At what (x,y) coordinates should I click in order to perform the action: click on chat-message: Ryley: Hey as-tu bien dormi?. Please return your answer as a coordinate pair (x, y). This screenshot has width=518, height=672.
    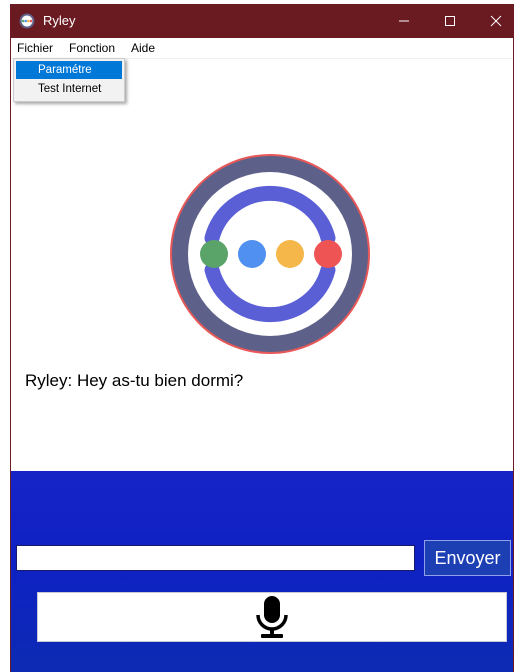
    Looking at the image, I should click on (134, 380).